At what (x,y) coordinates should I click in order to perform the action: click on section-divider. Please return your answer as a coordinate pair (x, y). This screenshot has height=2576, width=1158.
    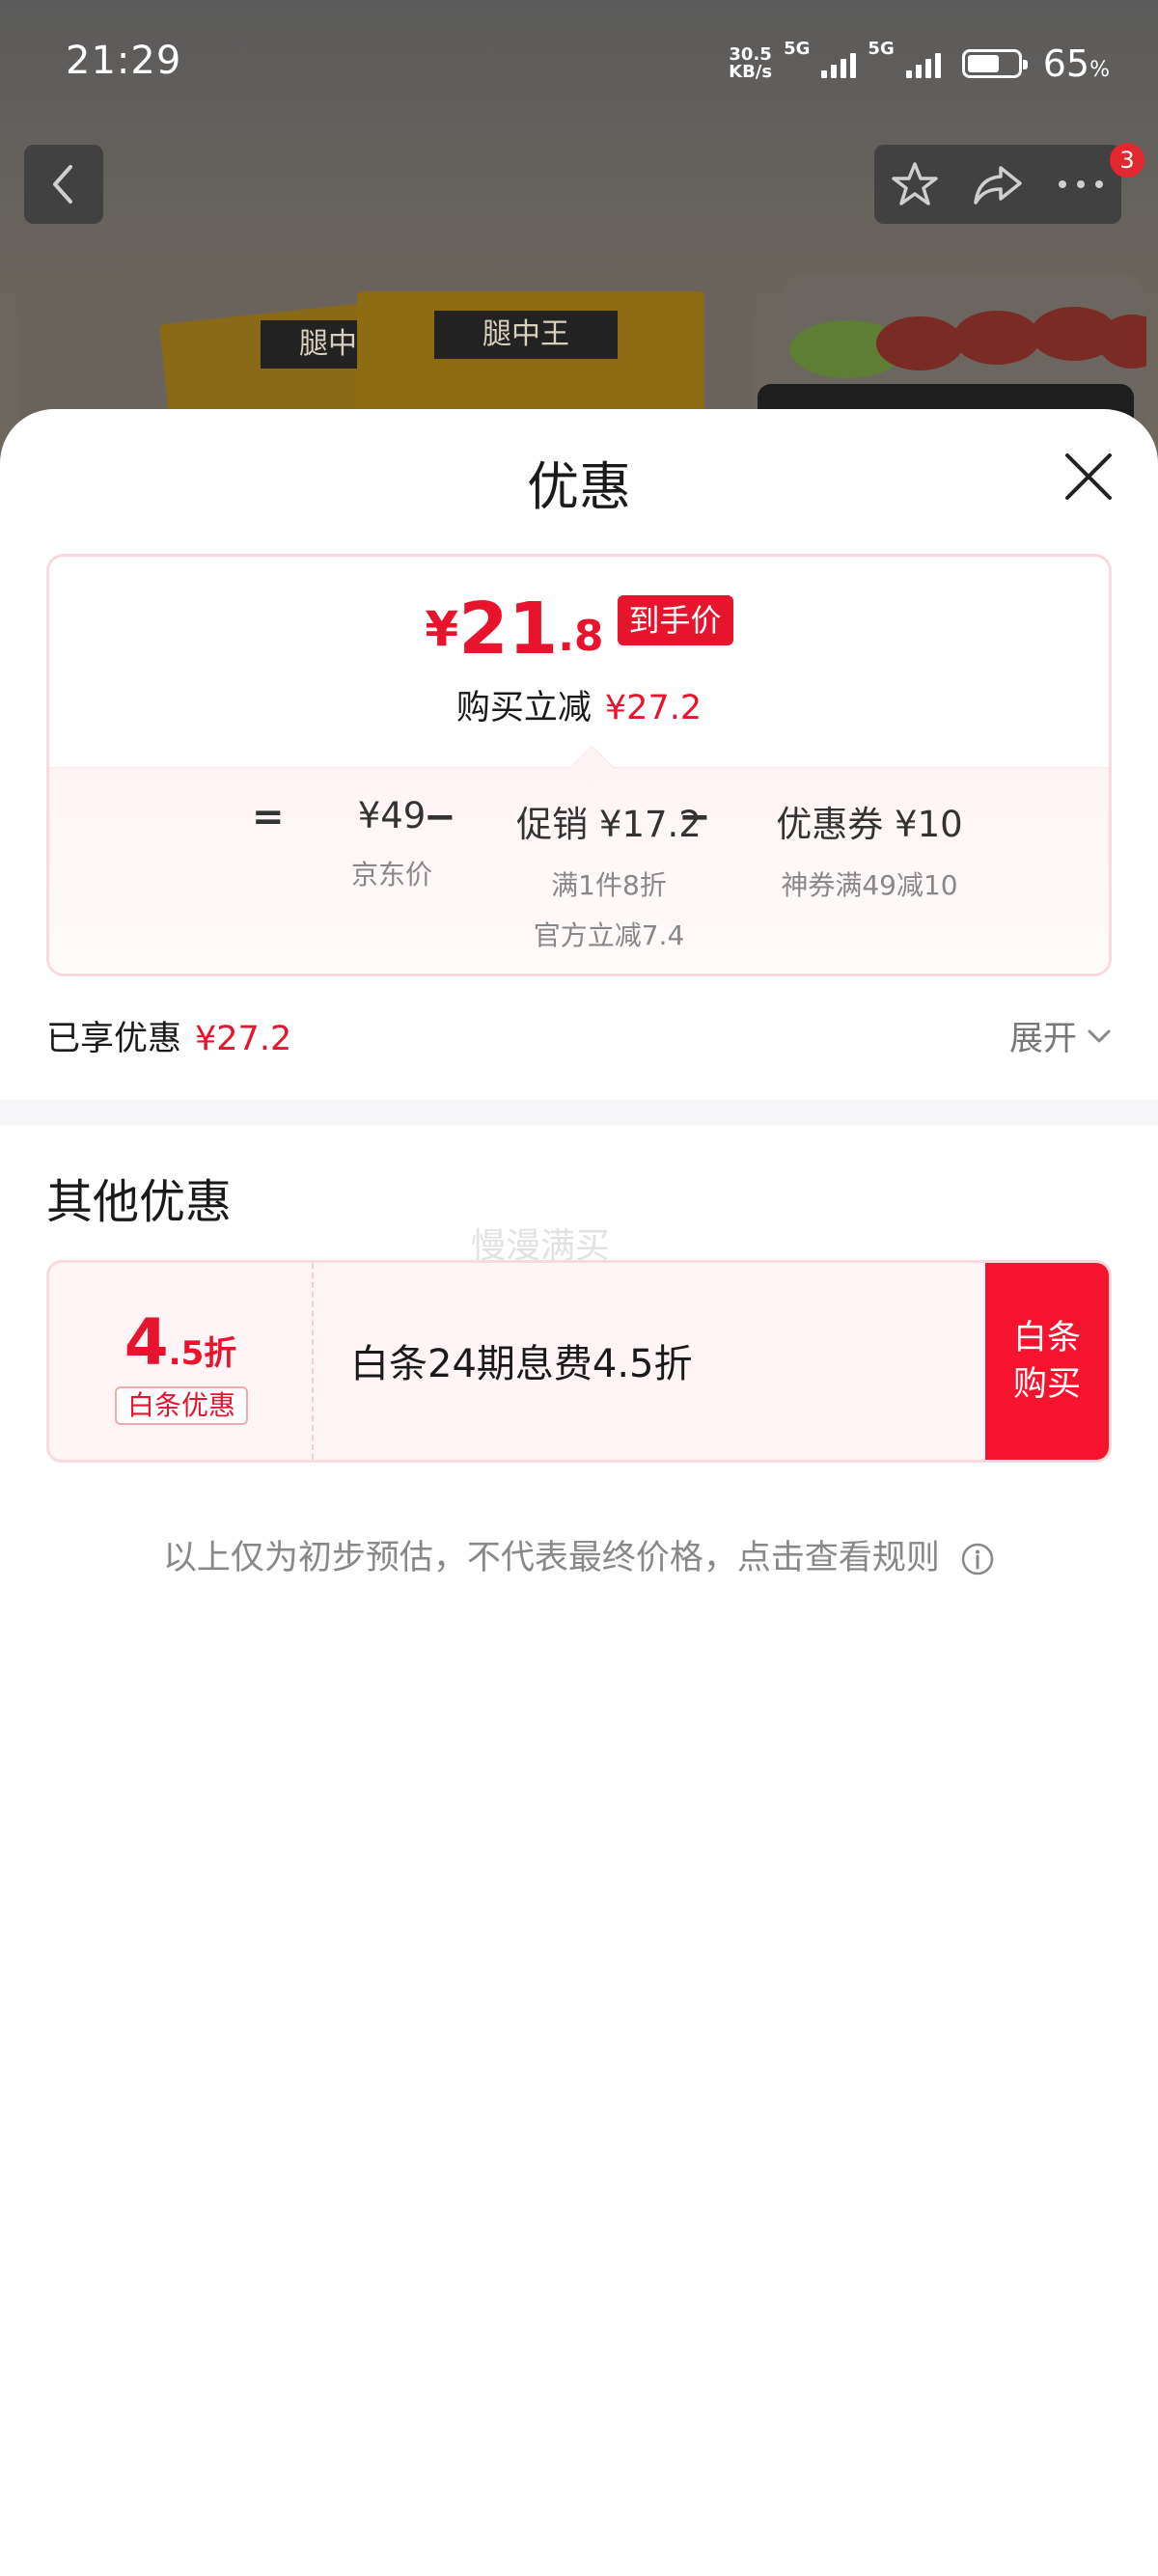
    Looking at the image, I should click on (579, 1112).